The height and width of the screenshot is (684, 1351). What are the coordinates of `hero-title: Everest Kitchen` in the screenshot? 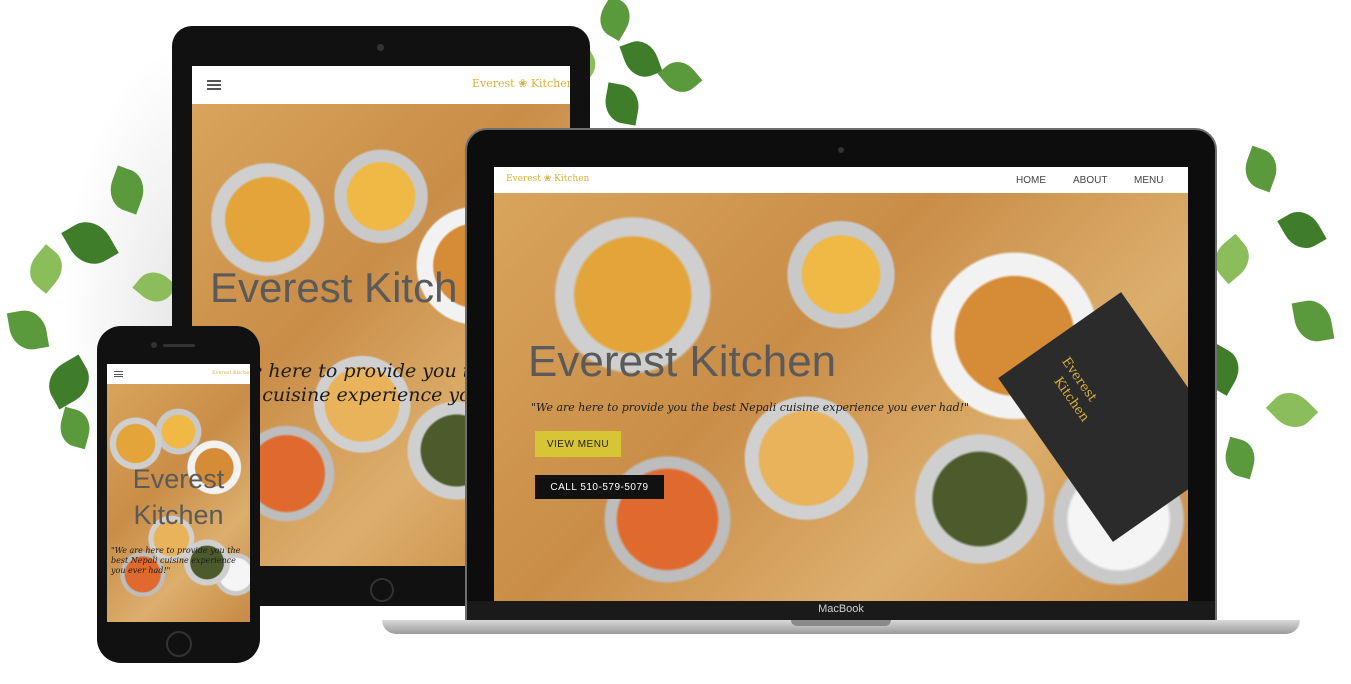 It's located at (682, 361).